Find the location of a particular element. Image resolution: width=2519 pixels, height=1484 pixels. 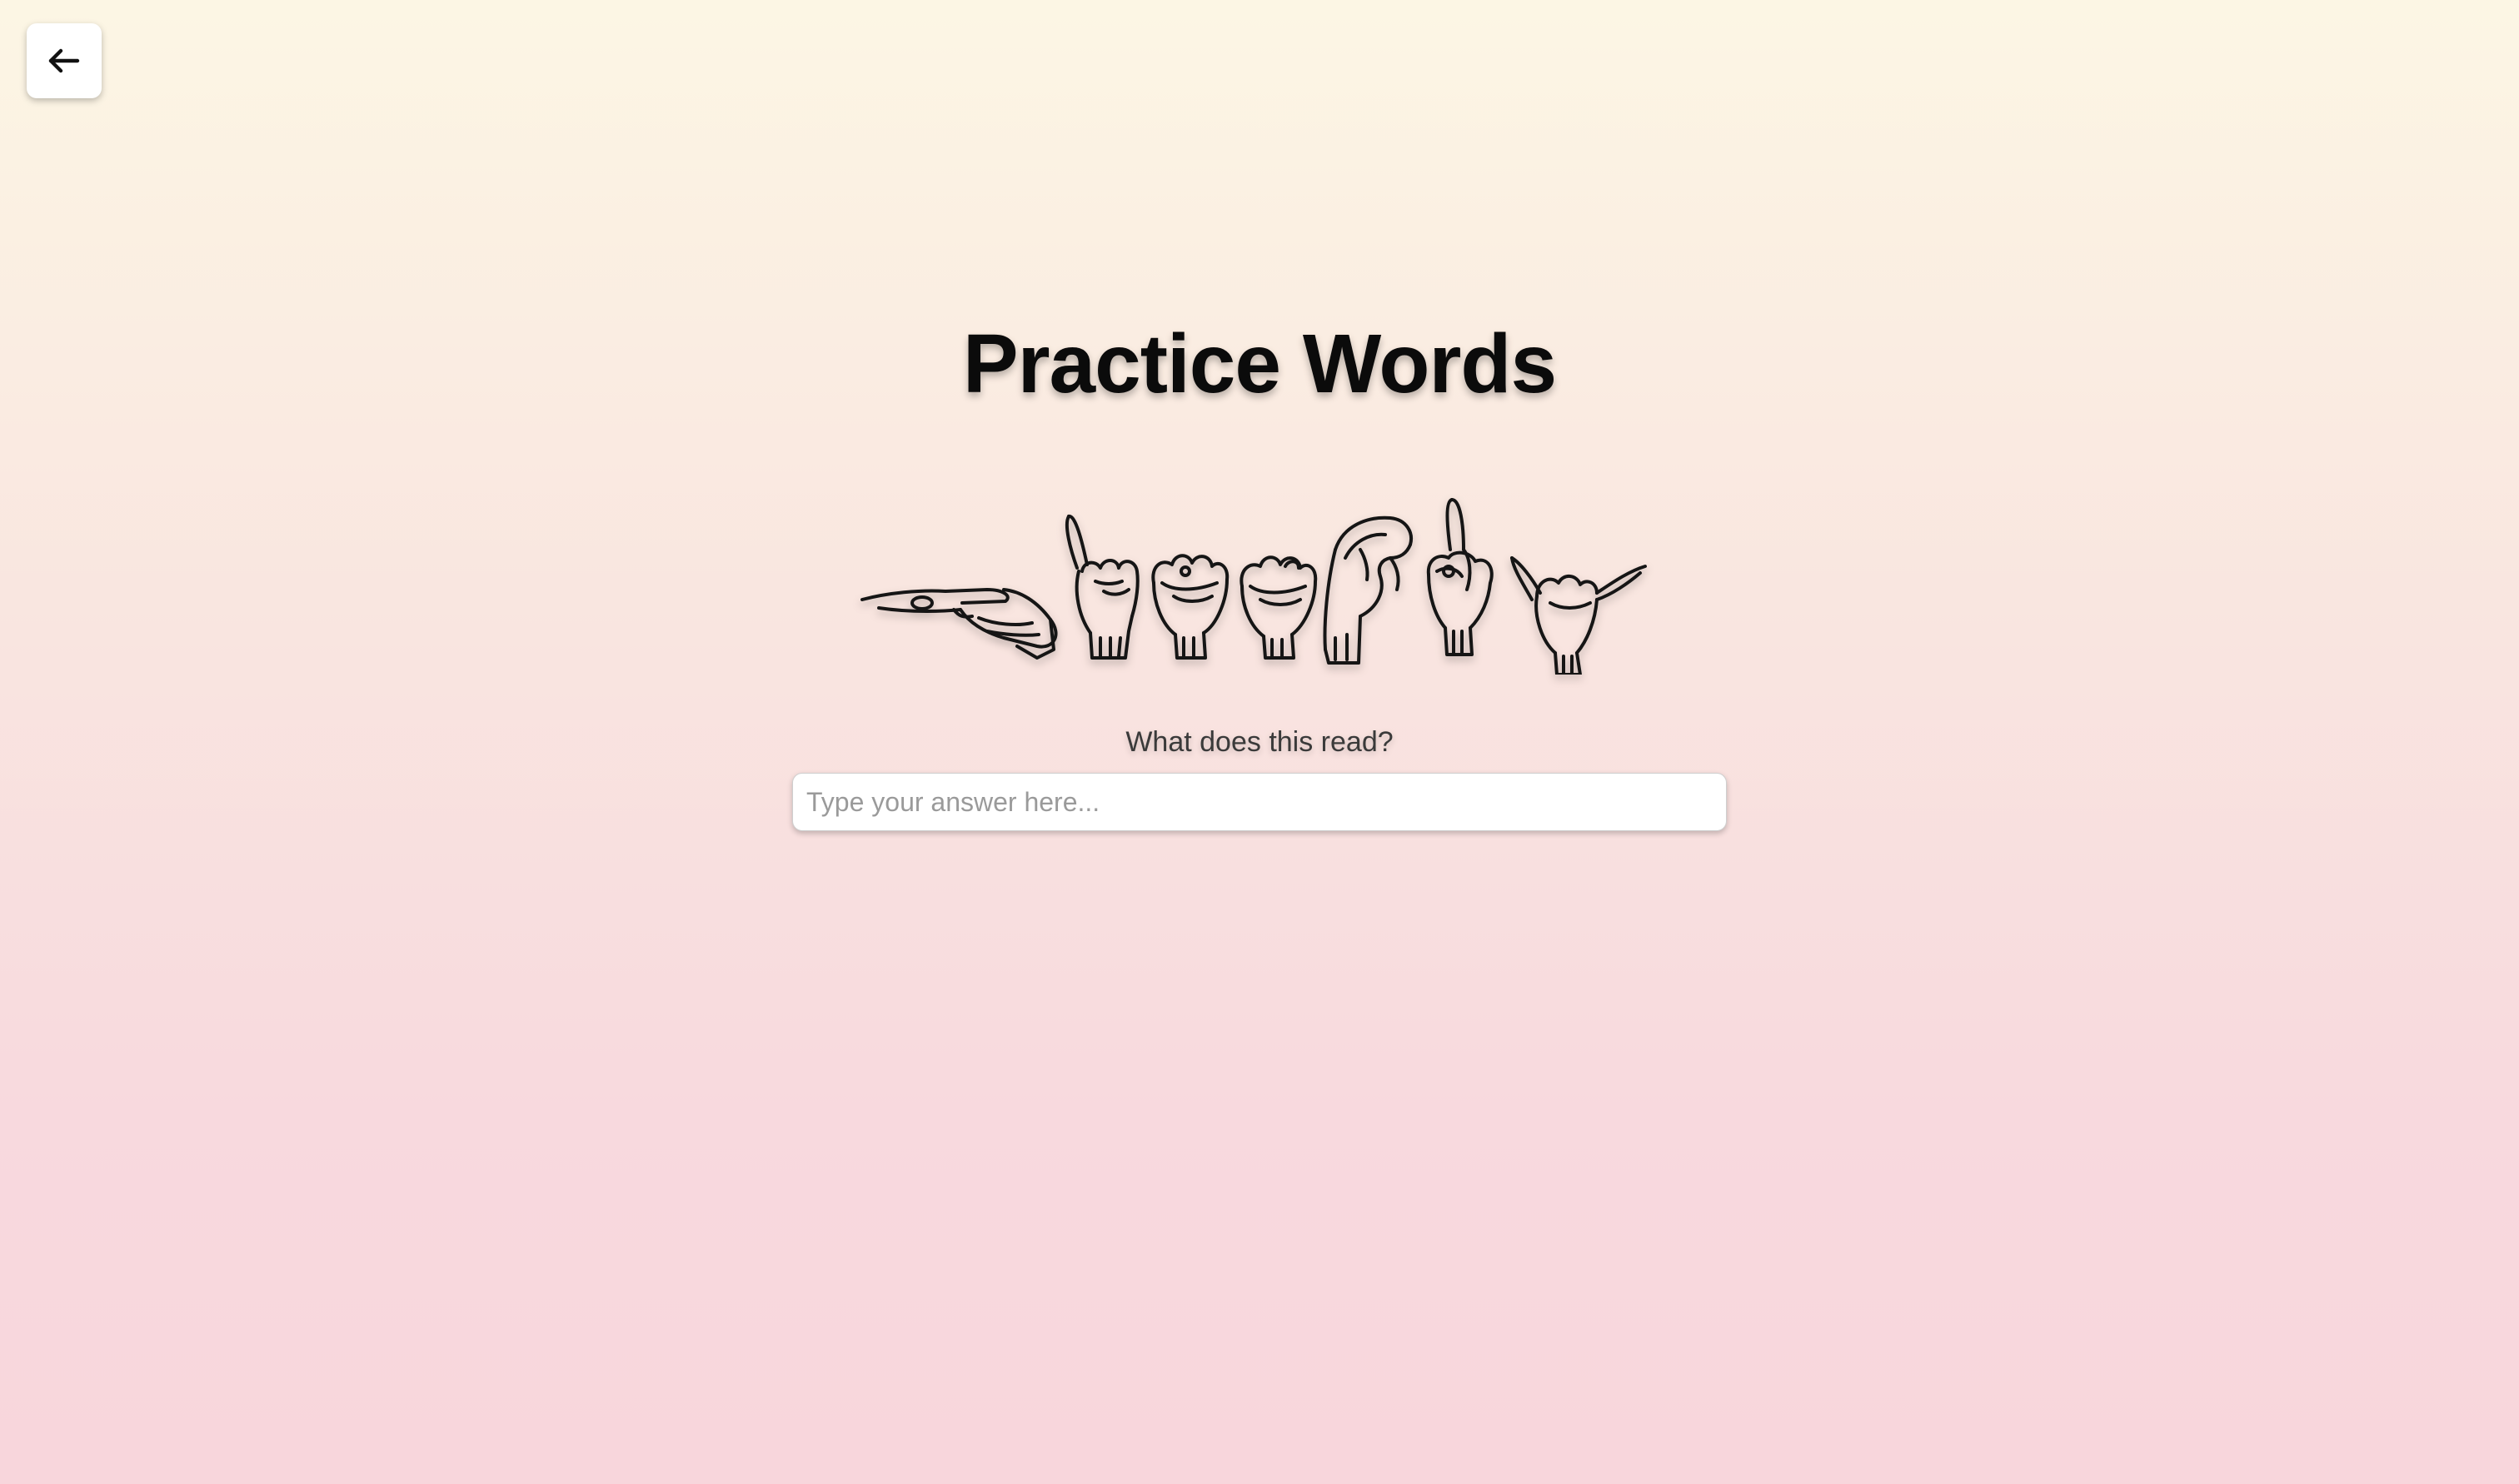

hand-sign-3-icon is located at coordinates (1190, 607).